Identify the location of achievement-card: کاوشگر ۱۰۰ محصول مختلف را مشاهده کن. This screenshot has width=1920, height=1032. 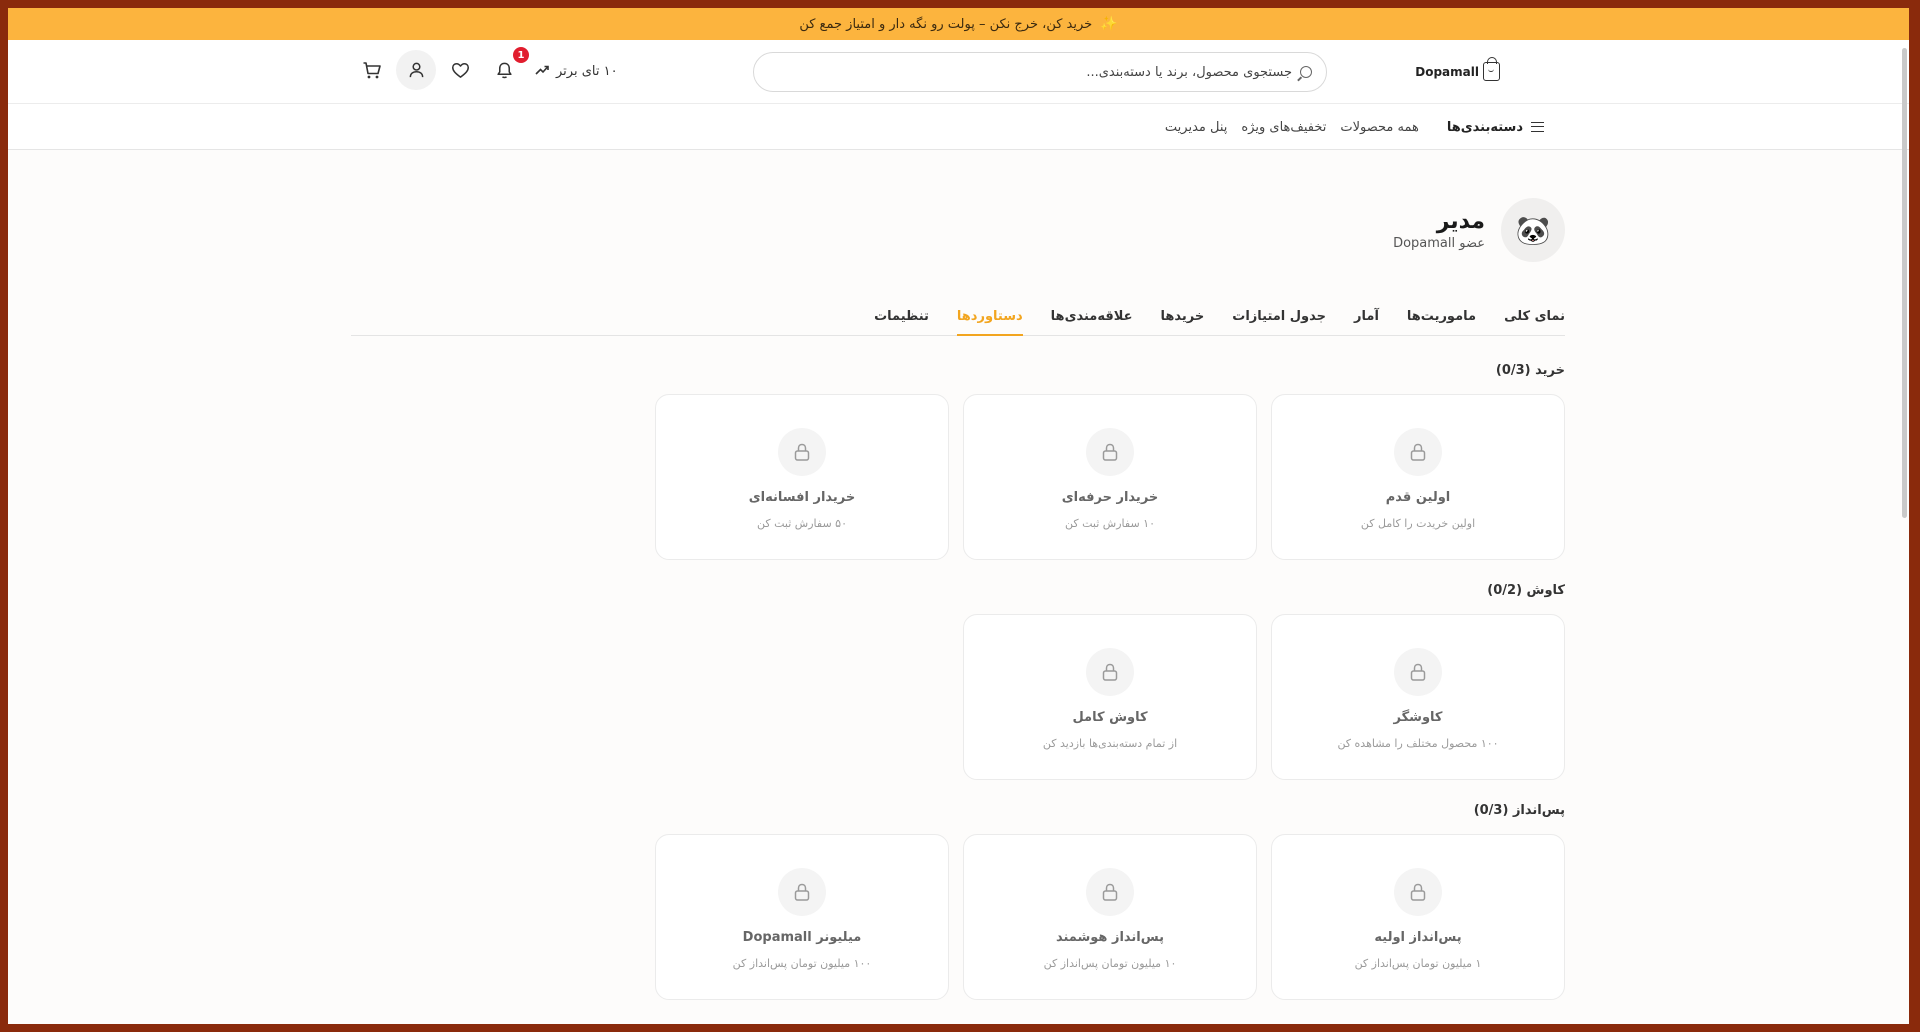
(1418, 697).